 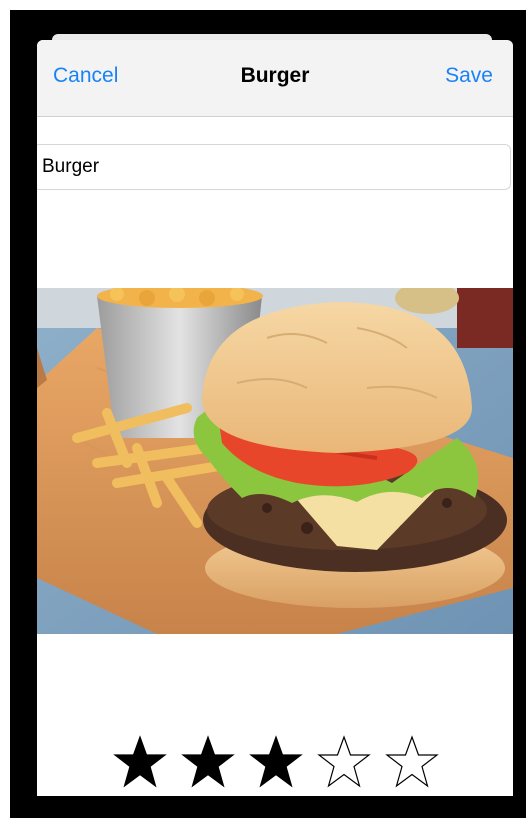 I want to click on meal-name-field, so click(x=274, y=167).